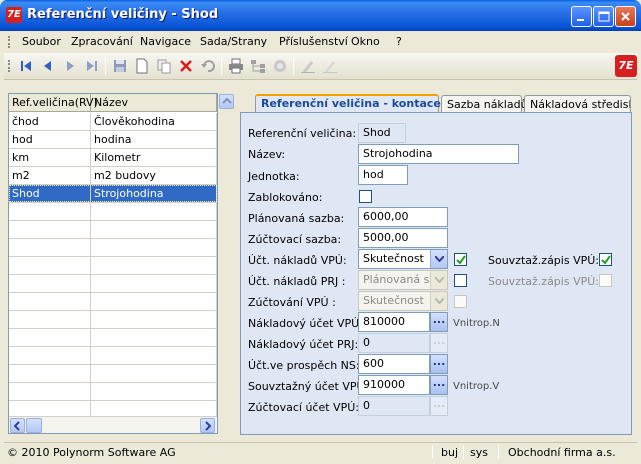 Image resolution: width=641 pixels, height=464 pixels. What do you see at coordinates (70, 66) in the screenshot?
I see `next-record-icon` at bounding box center [70, 66].